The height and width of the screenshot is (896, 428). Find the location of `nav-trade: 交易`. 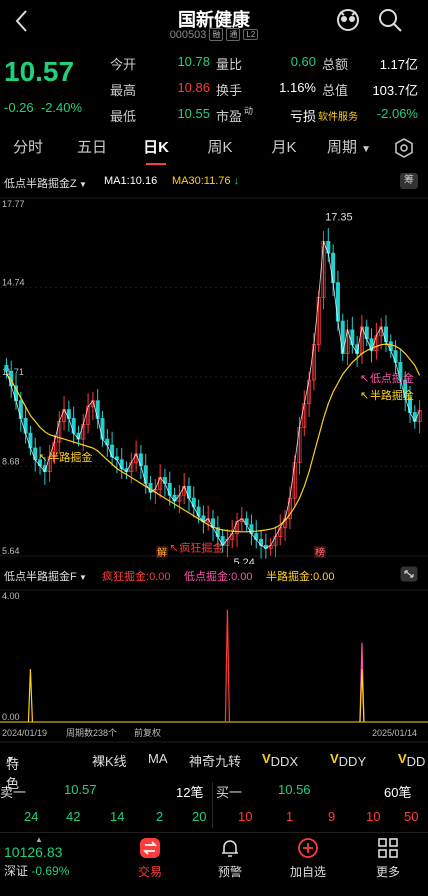

nav-trade: 交易 is located at coordinates (150, 858).